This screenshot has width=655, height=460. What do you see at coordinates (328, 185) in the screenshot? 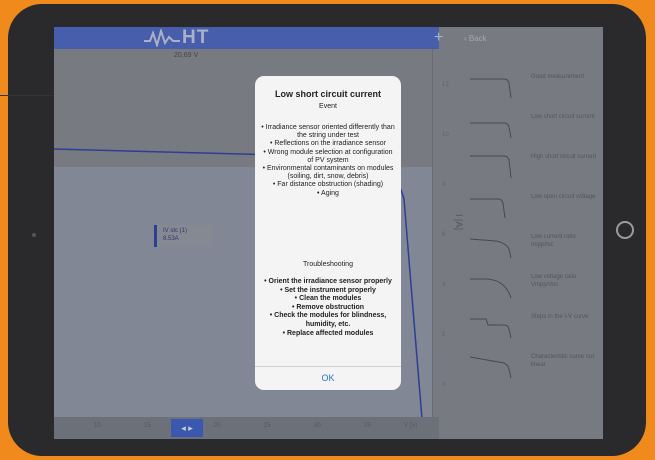
I see `cause-item: • Far distance obstruction (shading)` at bounding box center [328, 185].